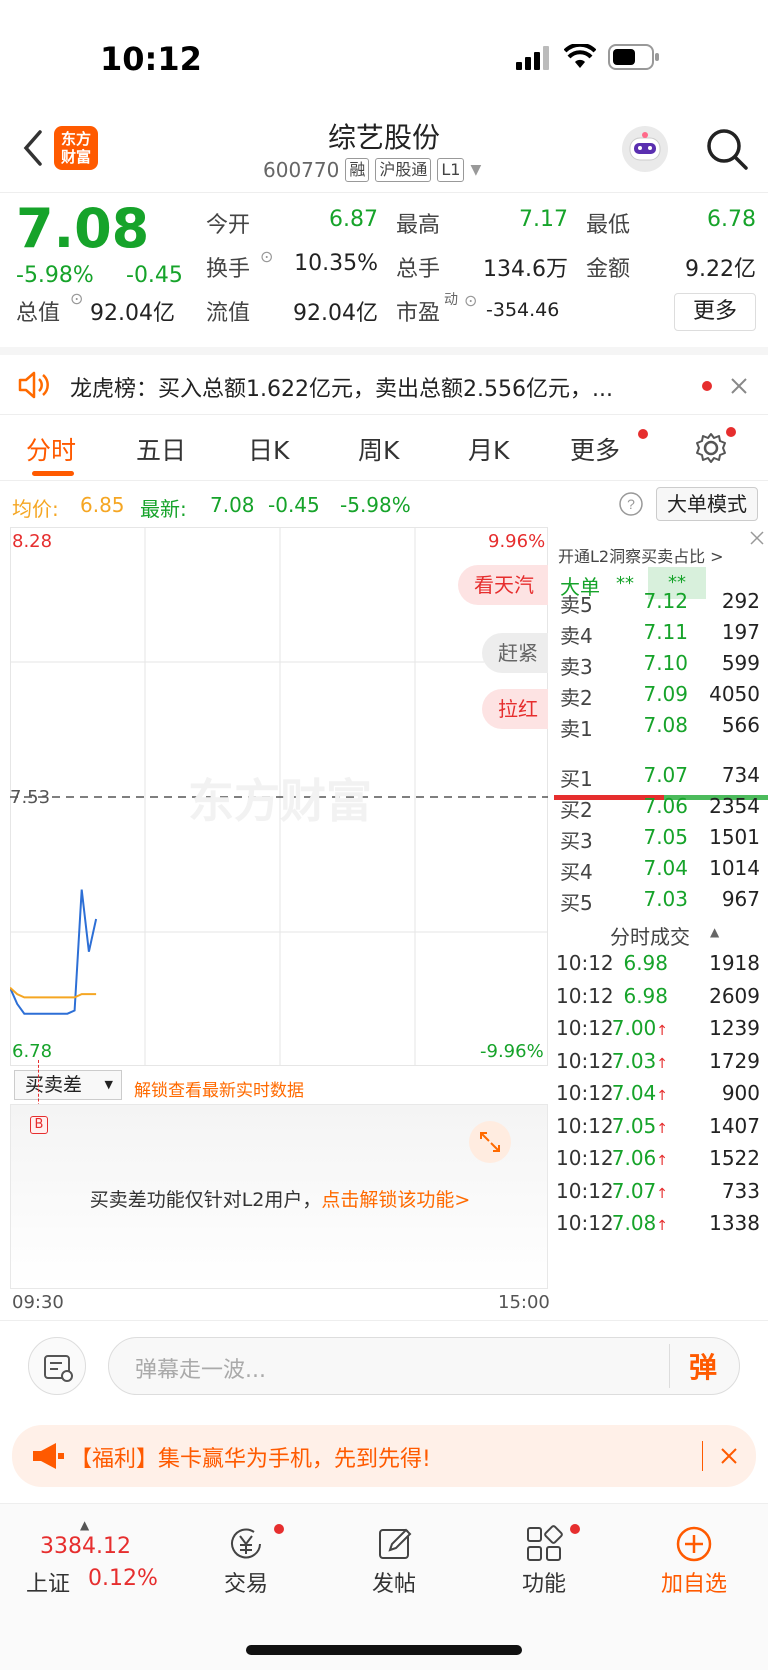 This screenshot has height=1670, width=768. Describe the element at coordinates (33, 385) in the screenshot. I see `speaker-icon` at that location.